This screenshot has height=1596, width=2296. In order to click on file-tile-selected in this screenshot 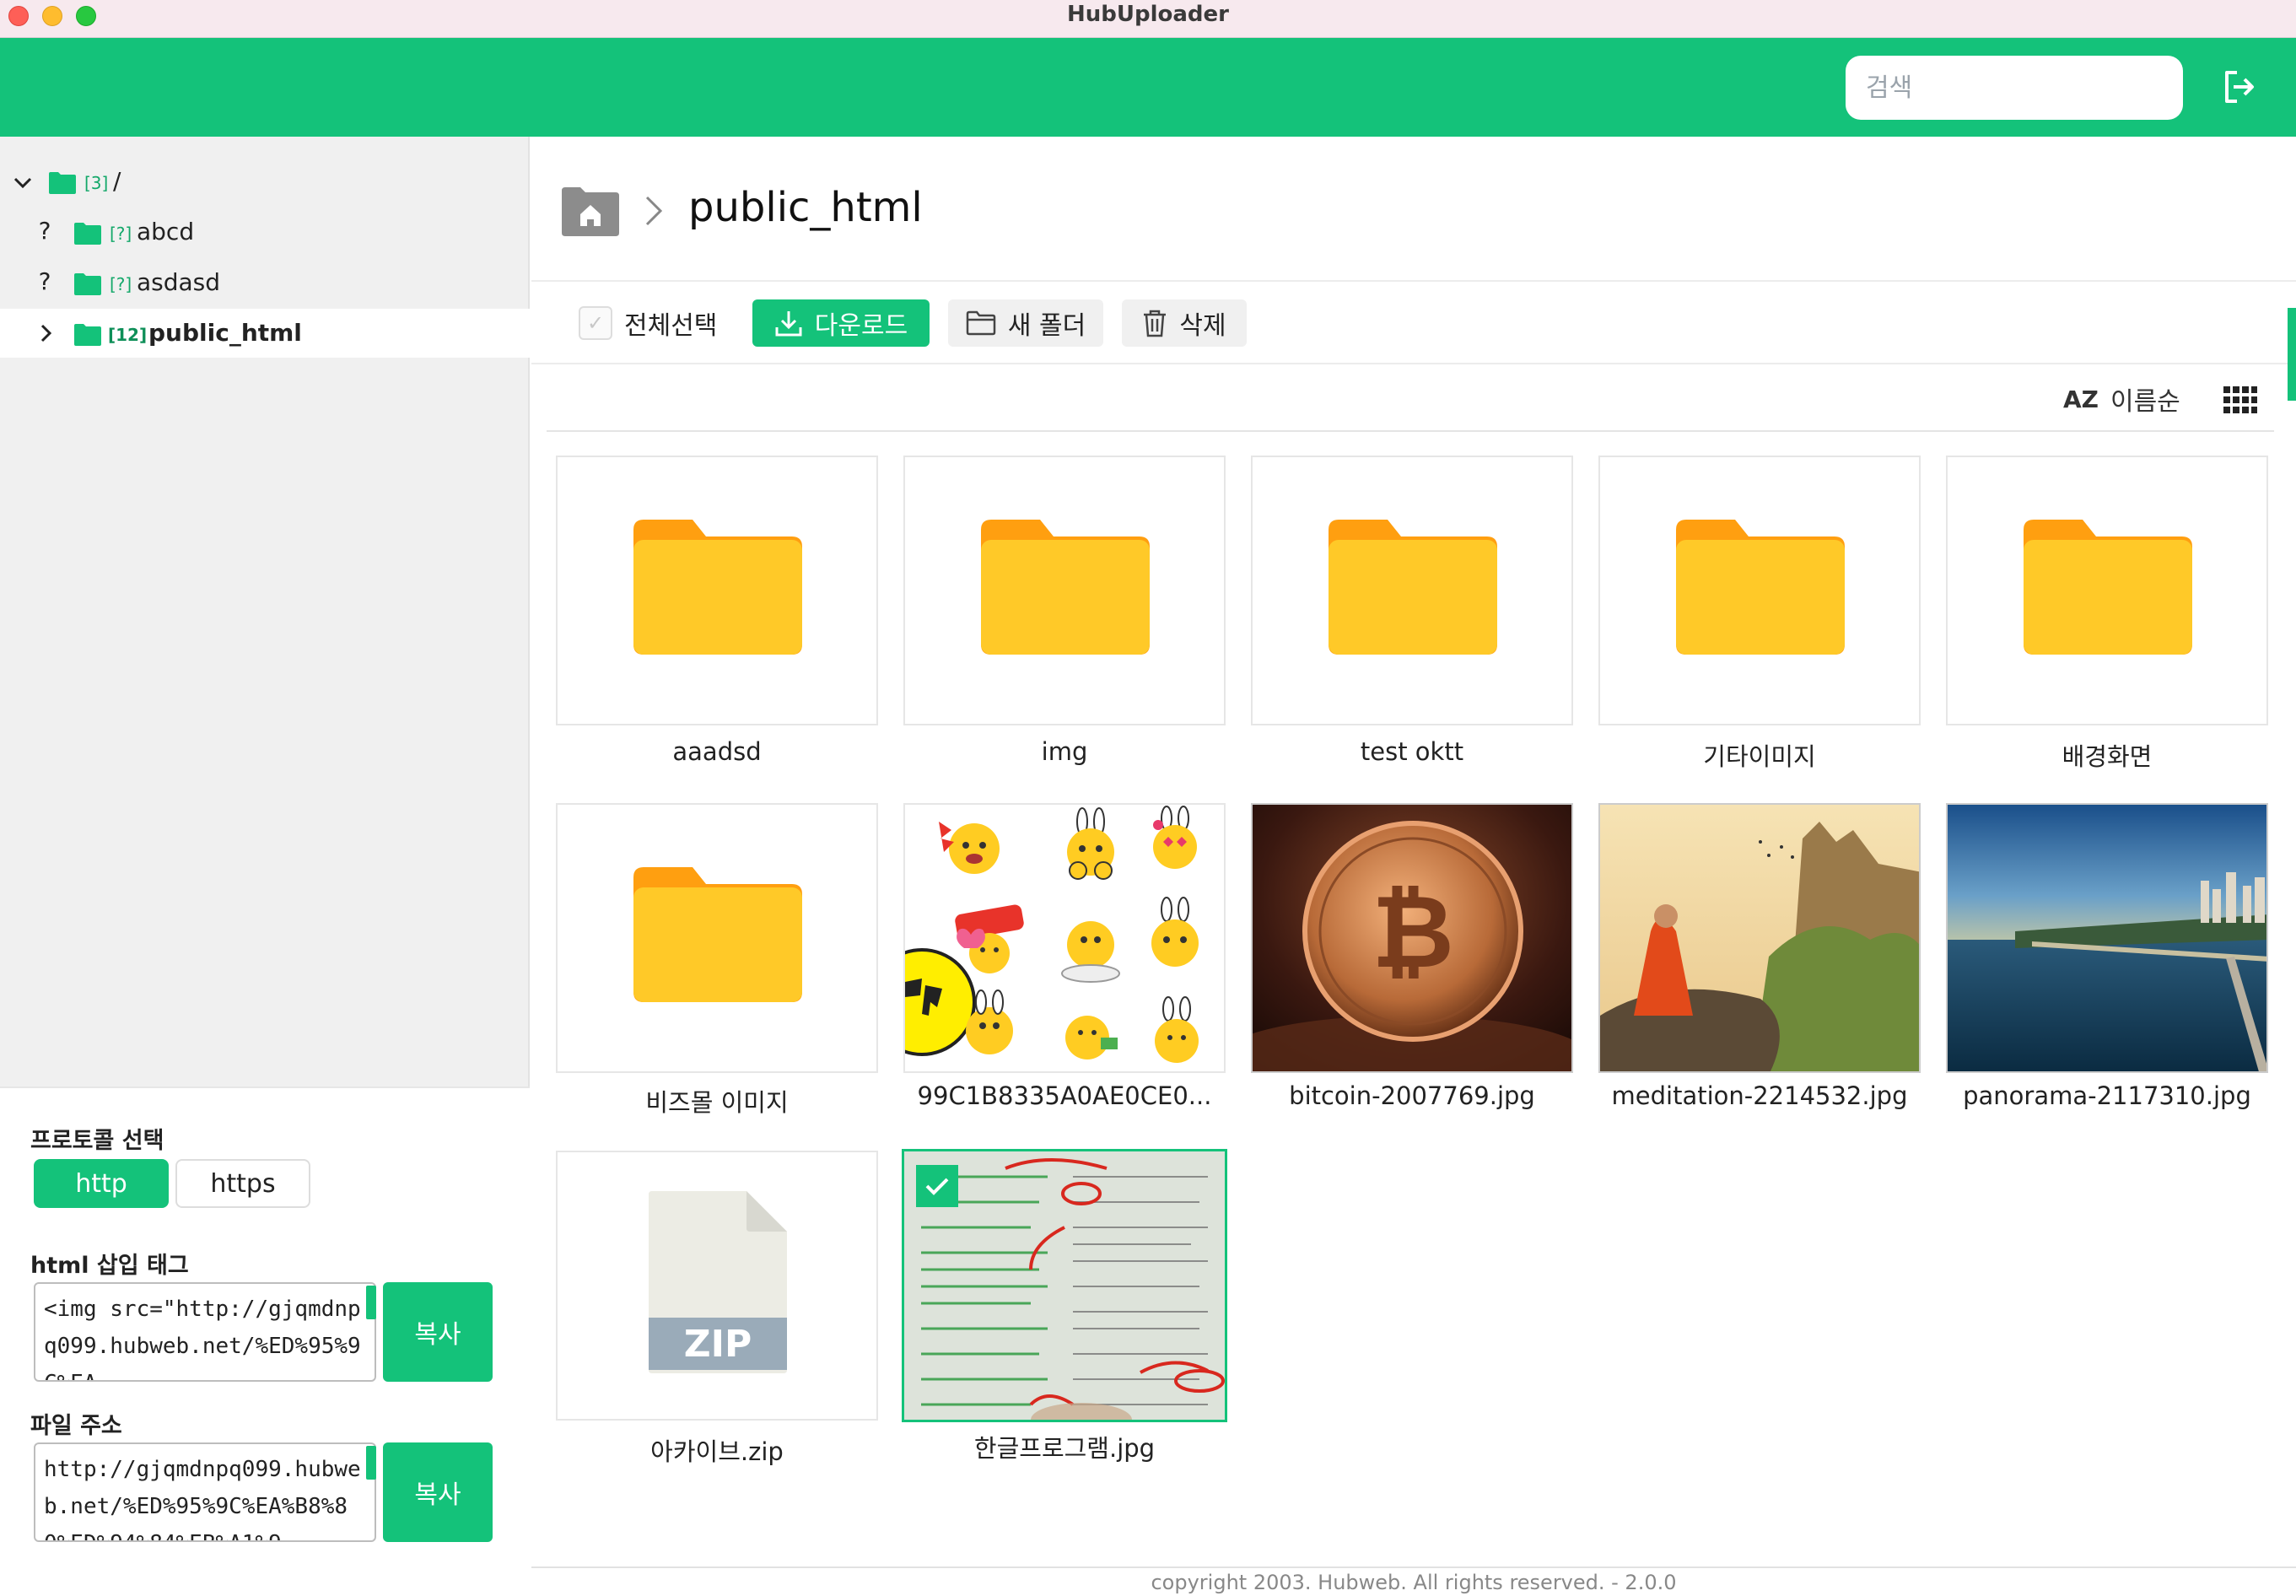, I will do `click(1064, 1285)`.